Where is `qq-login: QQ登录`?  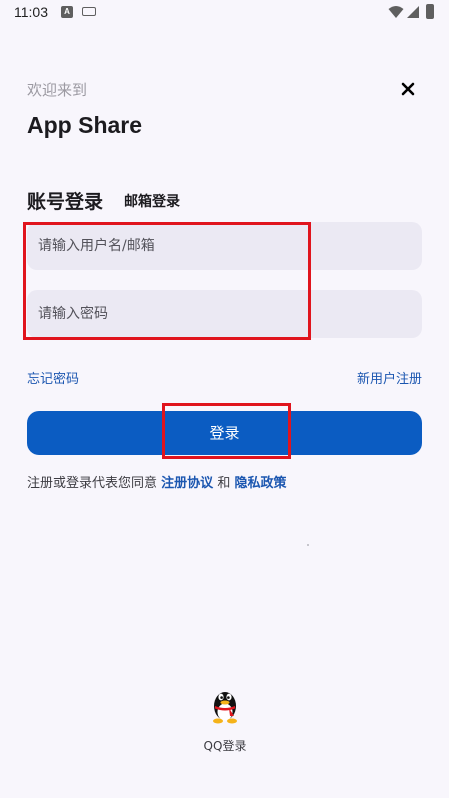 qq-login: QQ登录 is located at coordinates (225, 719).